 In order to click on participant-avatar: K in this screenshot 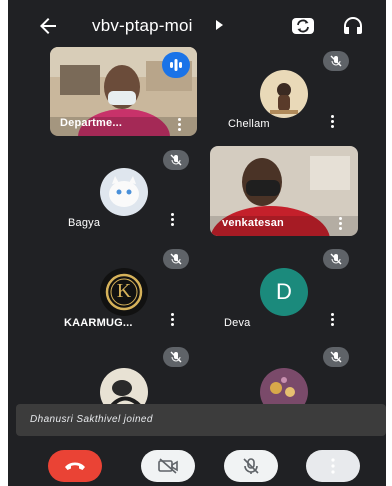, I will do `click(124, 292)`.